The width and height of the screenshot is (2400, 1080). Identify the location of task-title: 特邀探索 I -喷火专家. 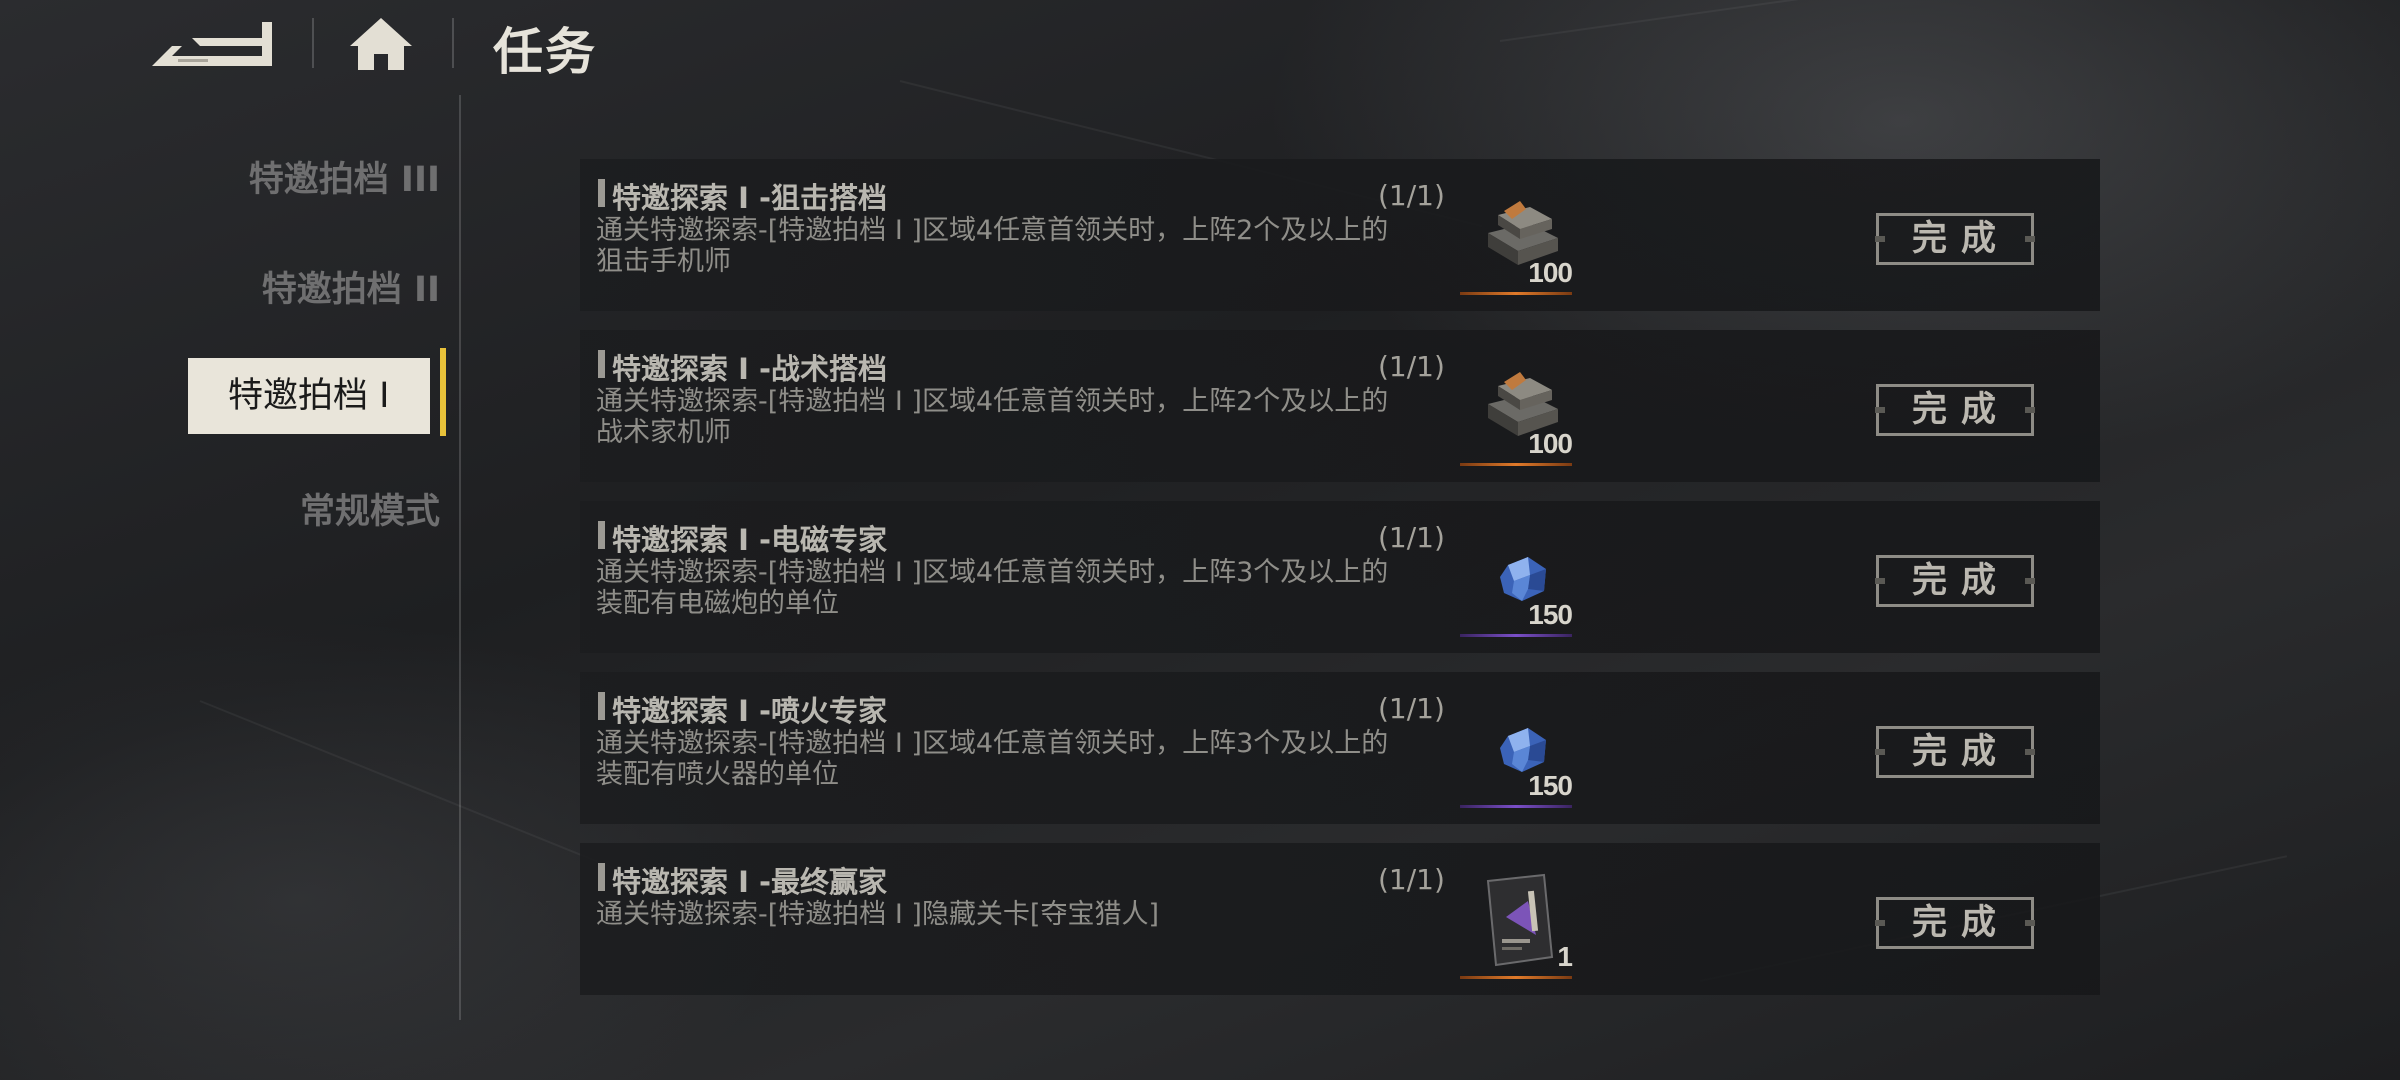
(742, 709).